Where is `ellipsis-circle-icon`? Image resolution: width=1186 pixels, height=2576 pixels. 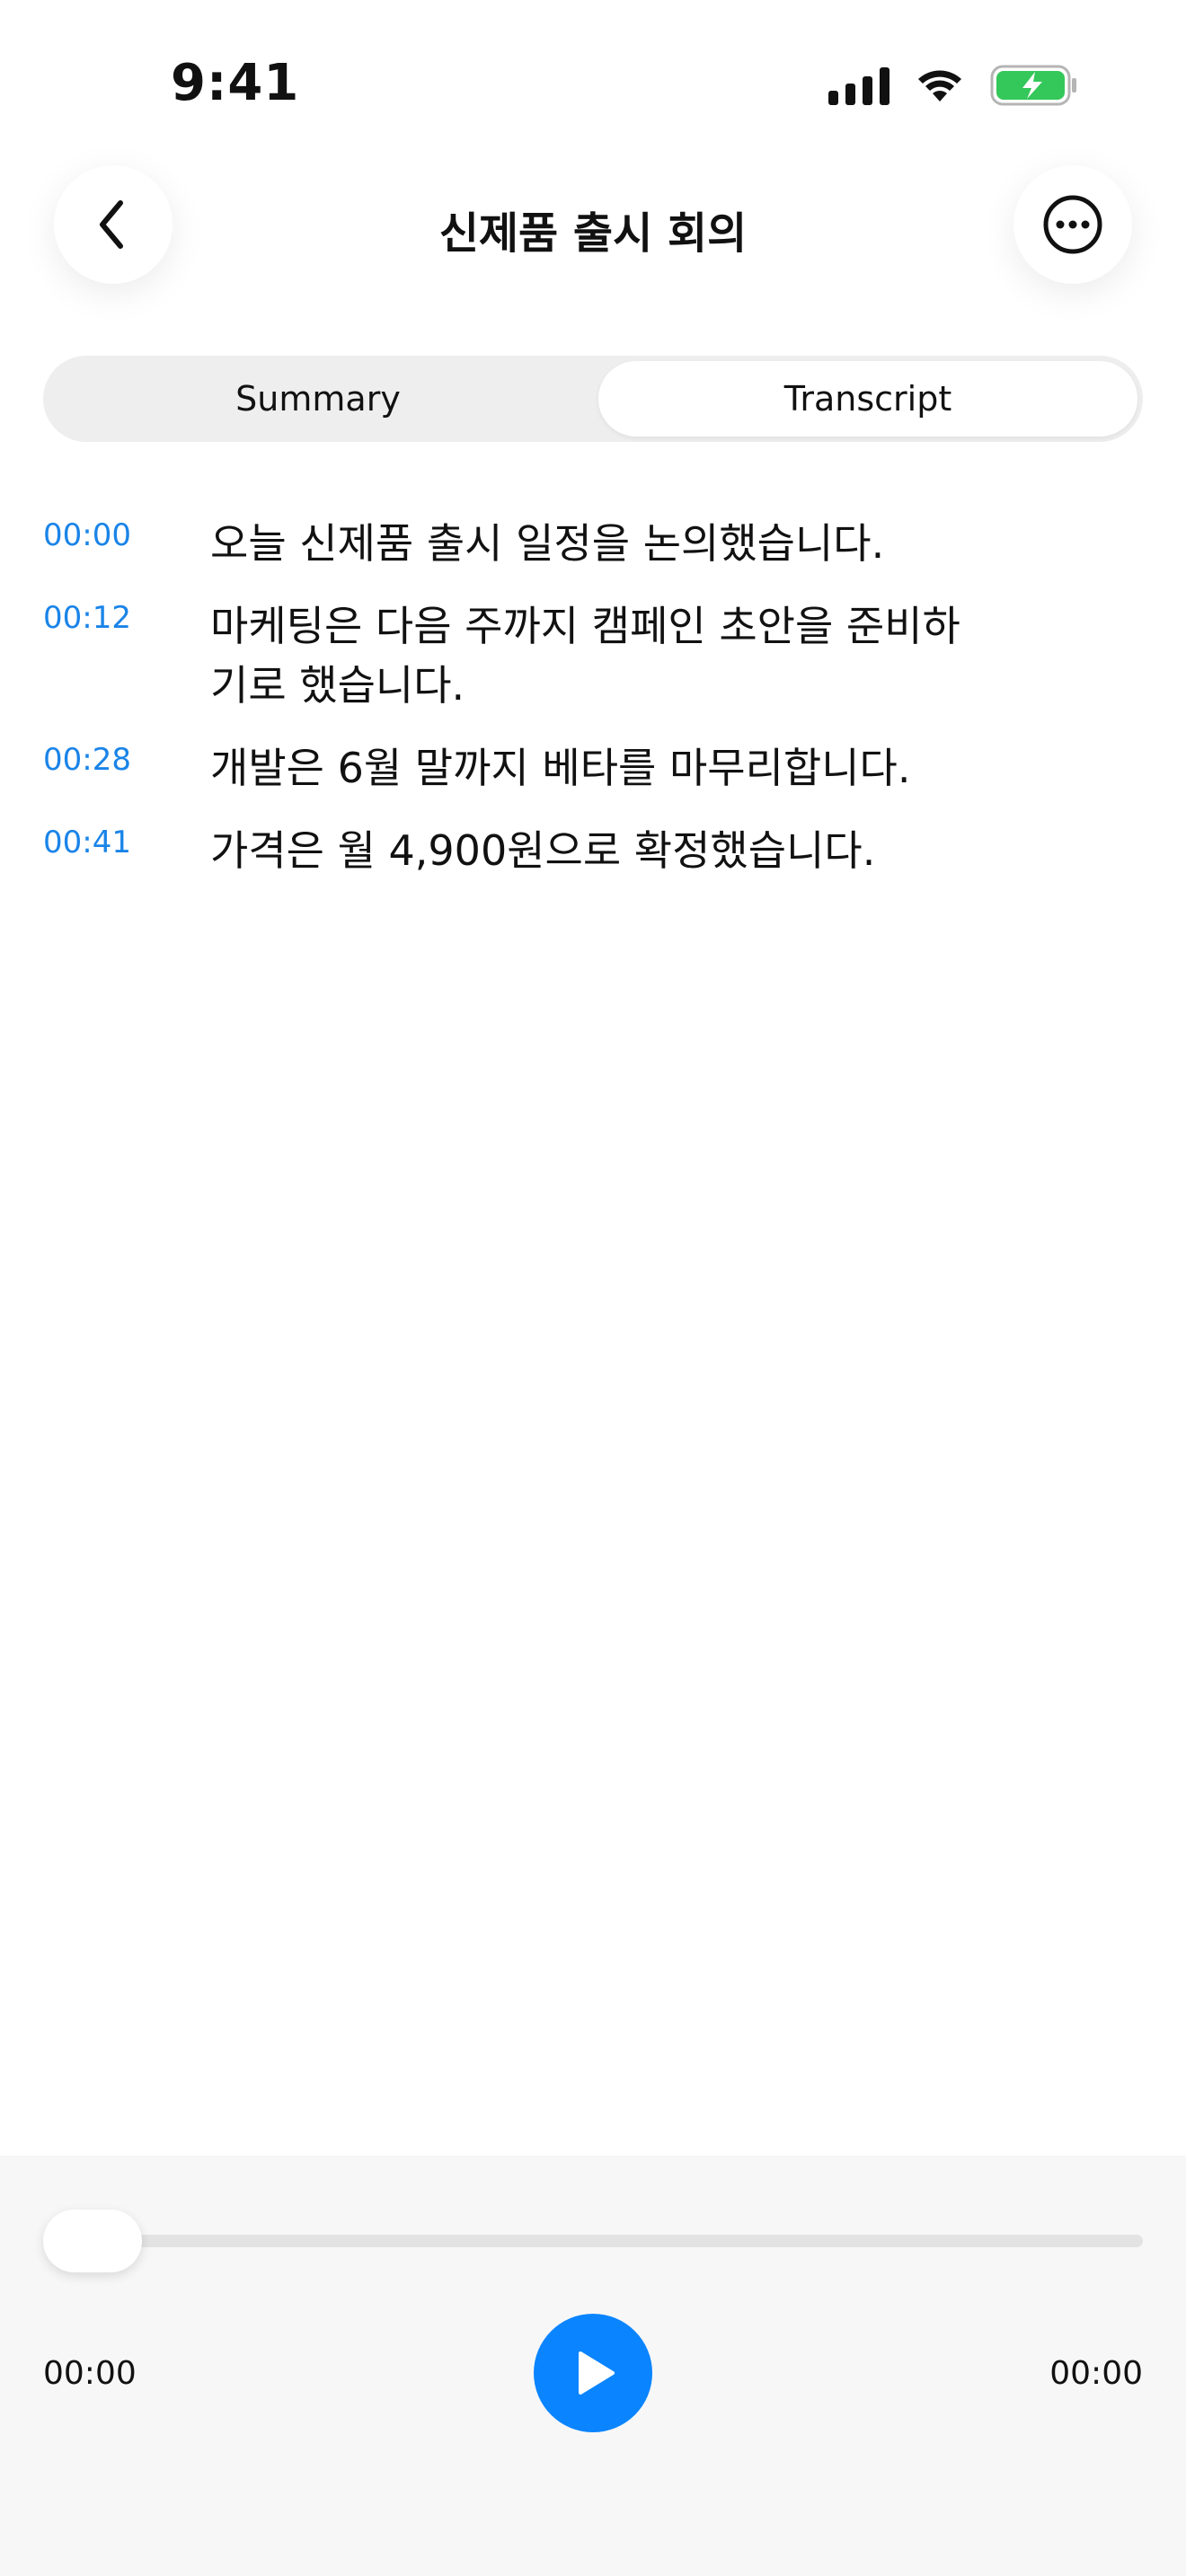 ellipsis-circle-icon is located at coordinates (1072, 224).